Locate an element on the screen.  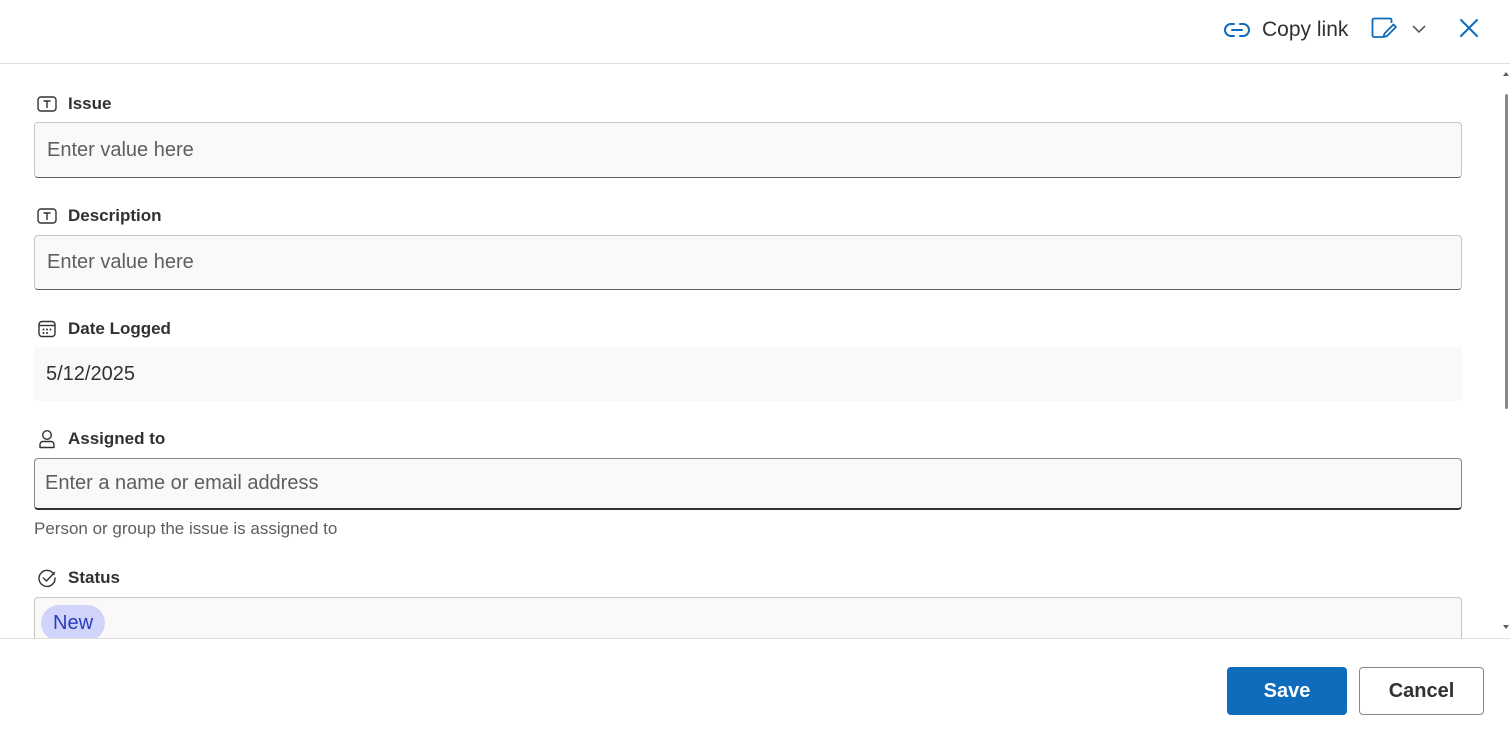
description-label: Description is located at coordinates (115, 215).